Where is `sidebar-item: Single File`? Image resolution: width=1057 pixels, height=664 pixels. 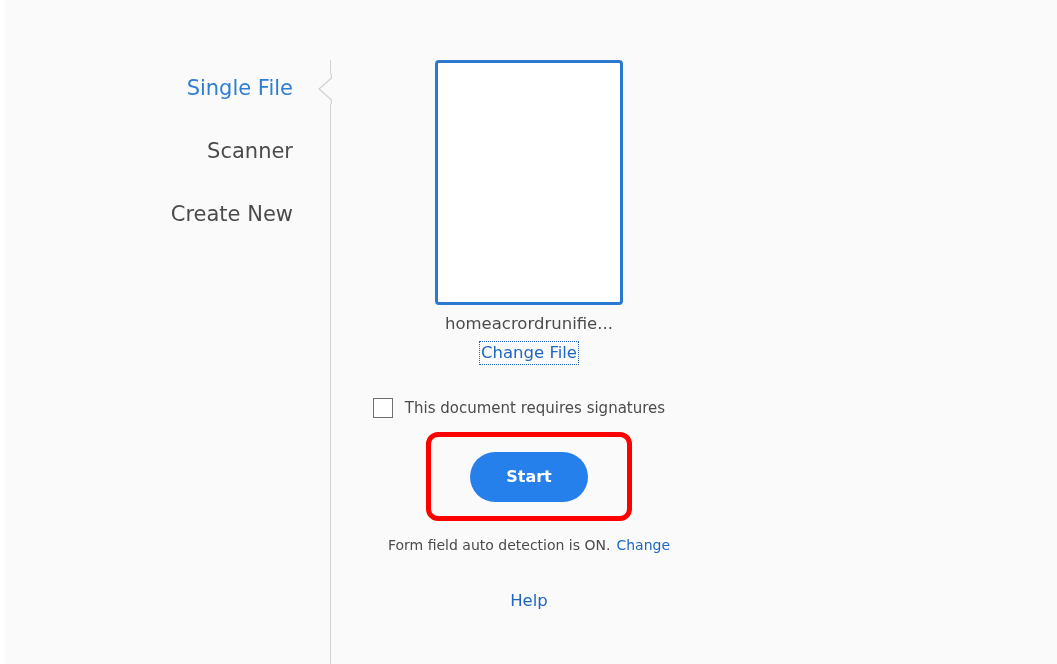
sidebar-item: Single File is located at coordinates (239, 88).